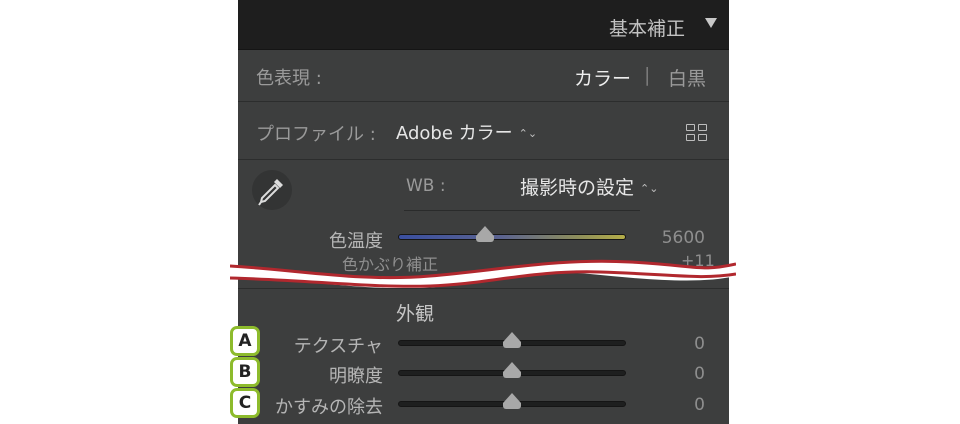  What do you see at coordinates (356, 376) in the screenshot?
I see `clarity-label: 明瞭度` at bounding box center [356, 376].